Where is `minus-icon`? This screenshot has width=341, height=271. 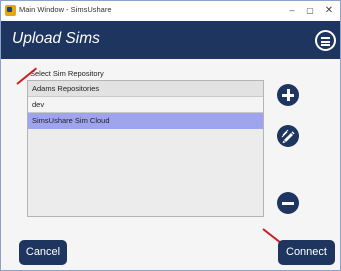 minus-icon is located at coordinates (288, 203).